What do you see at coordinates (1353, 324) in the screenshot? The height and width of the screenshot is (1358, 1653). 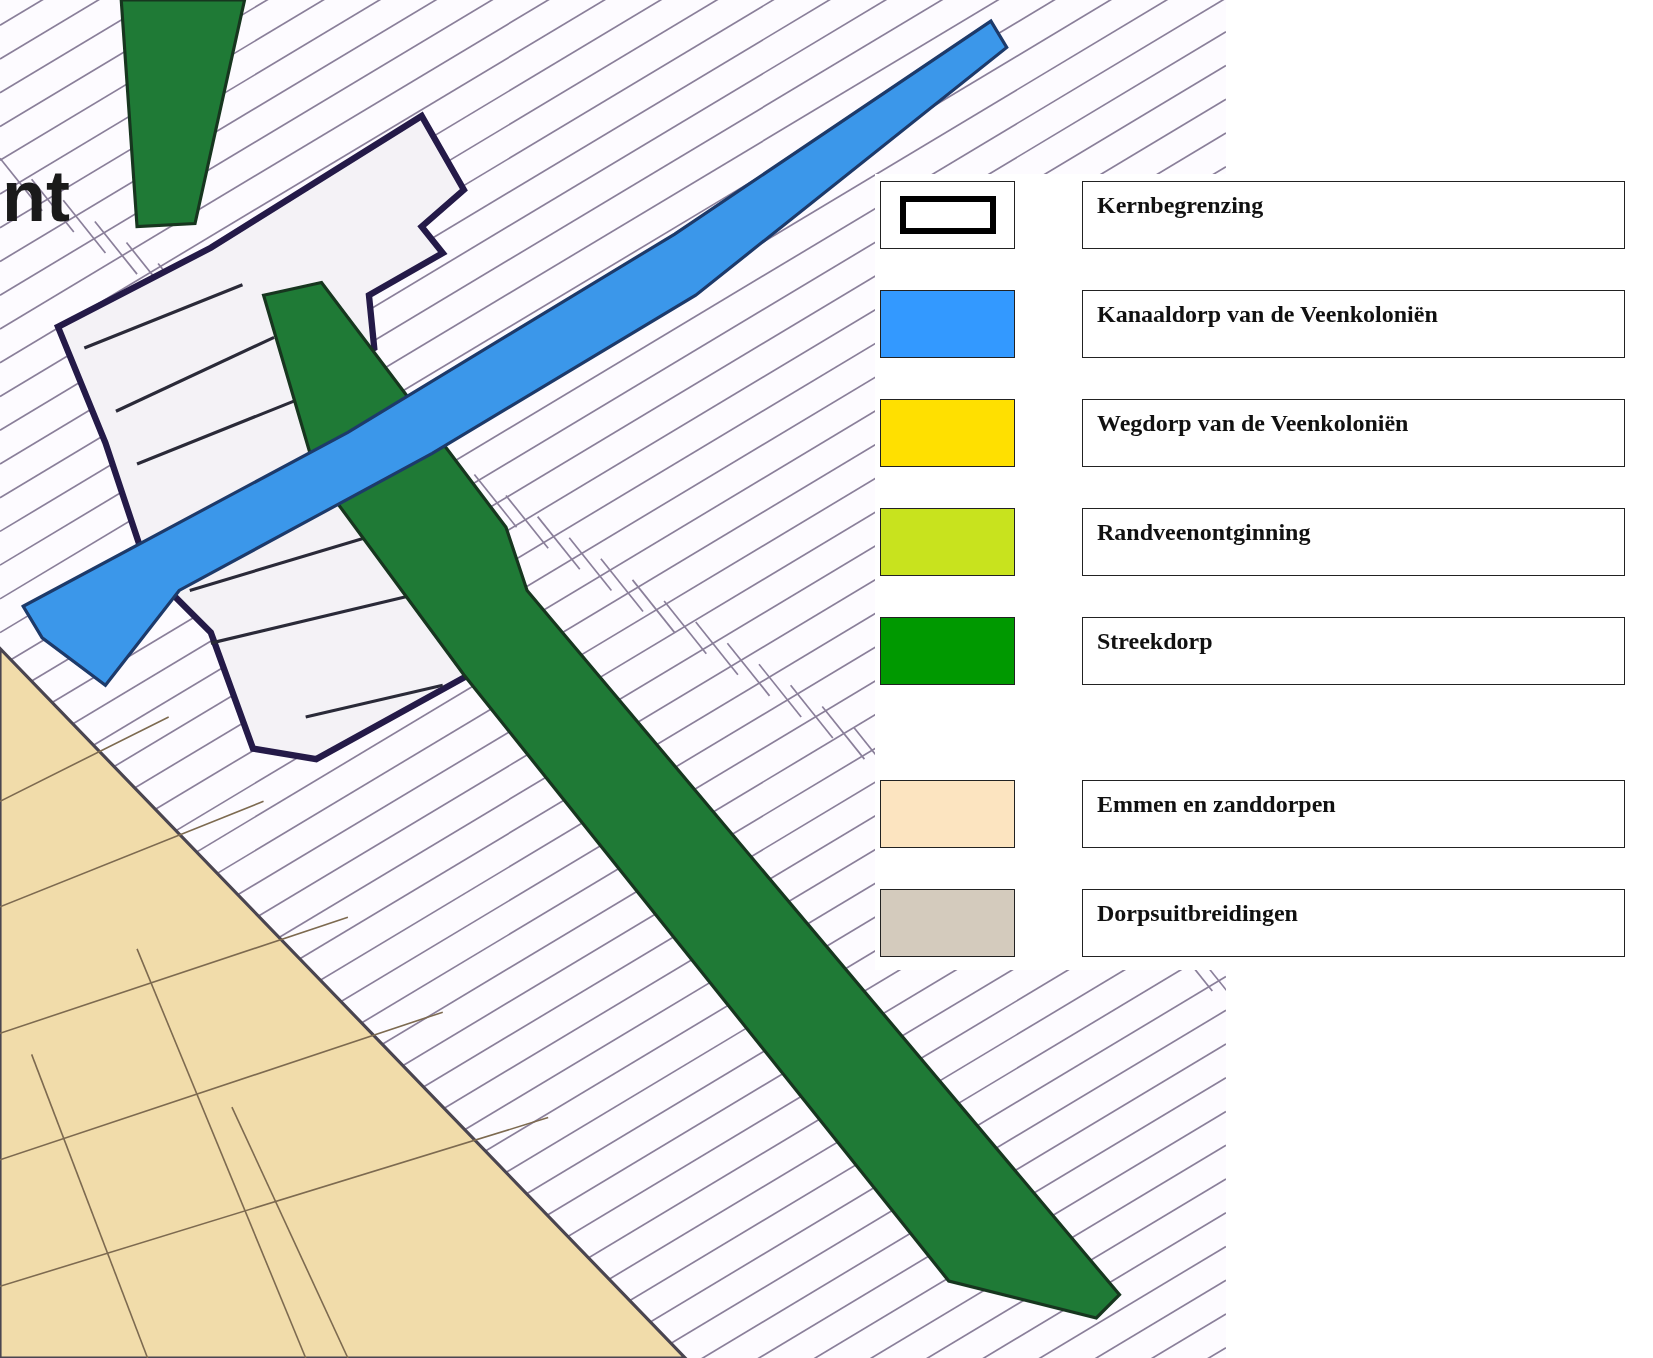 I see `legend-label: Kanaaldorp van de Veenkoloniën` at bounding box center [1353, 324].